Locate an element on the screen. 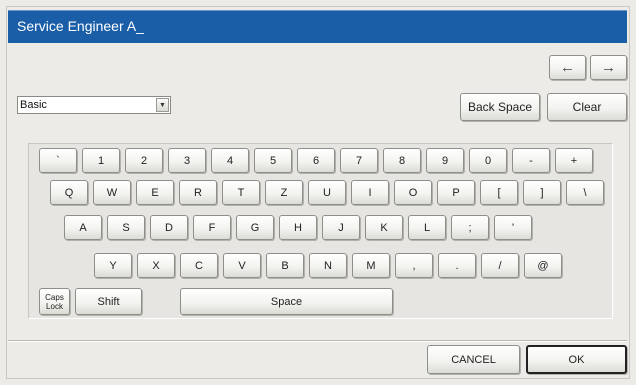 The image size is (636, 385). key: L is located at coordinates (427, 227).